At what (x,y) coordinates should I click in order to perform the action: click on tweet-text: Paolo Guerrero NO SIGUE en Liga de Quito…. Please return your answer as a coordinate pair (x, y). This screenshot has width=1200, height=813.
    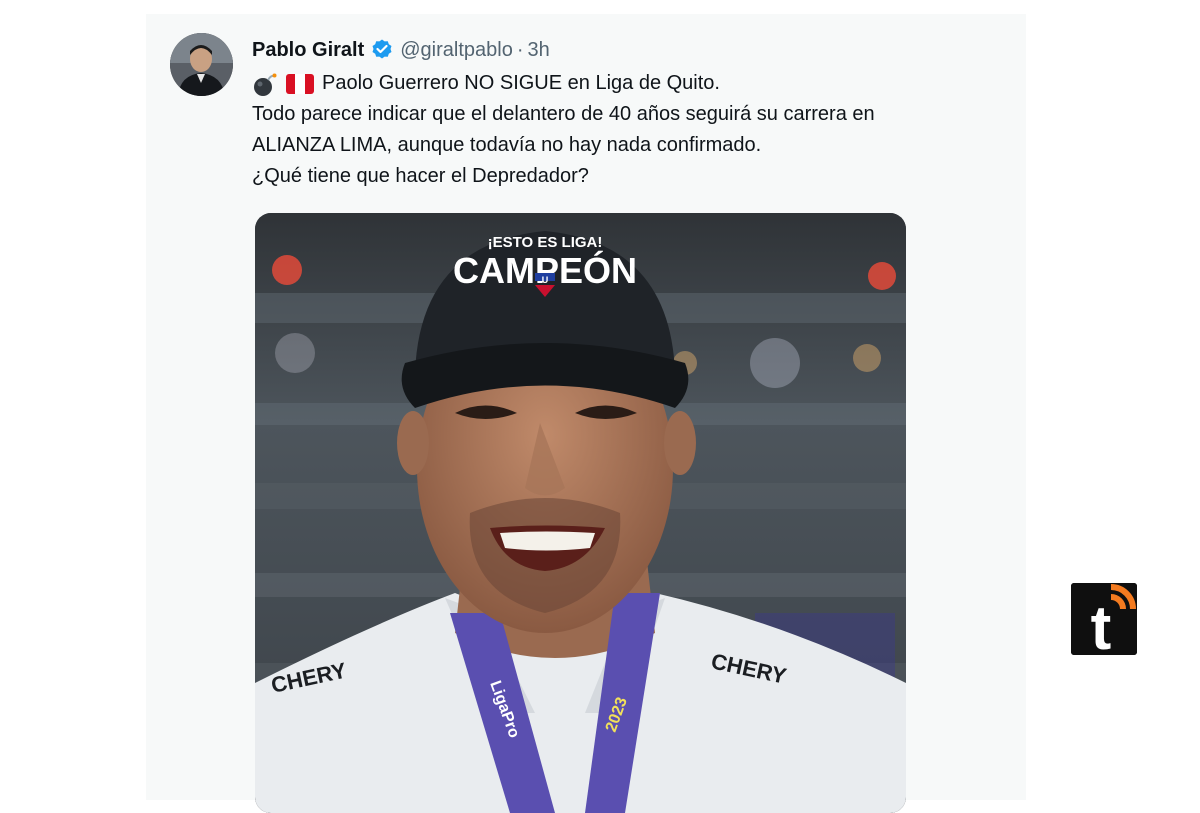
    Looking at the image, I should click on (632, 130).